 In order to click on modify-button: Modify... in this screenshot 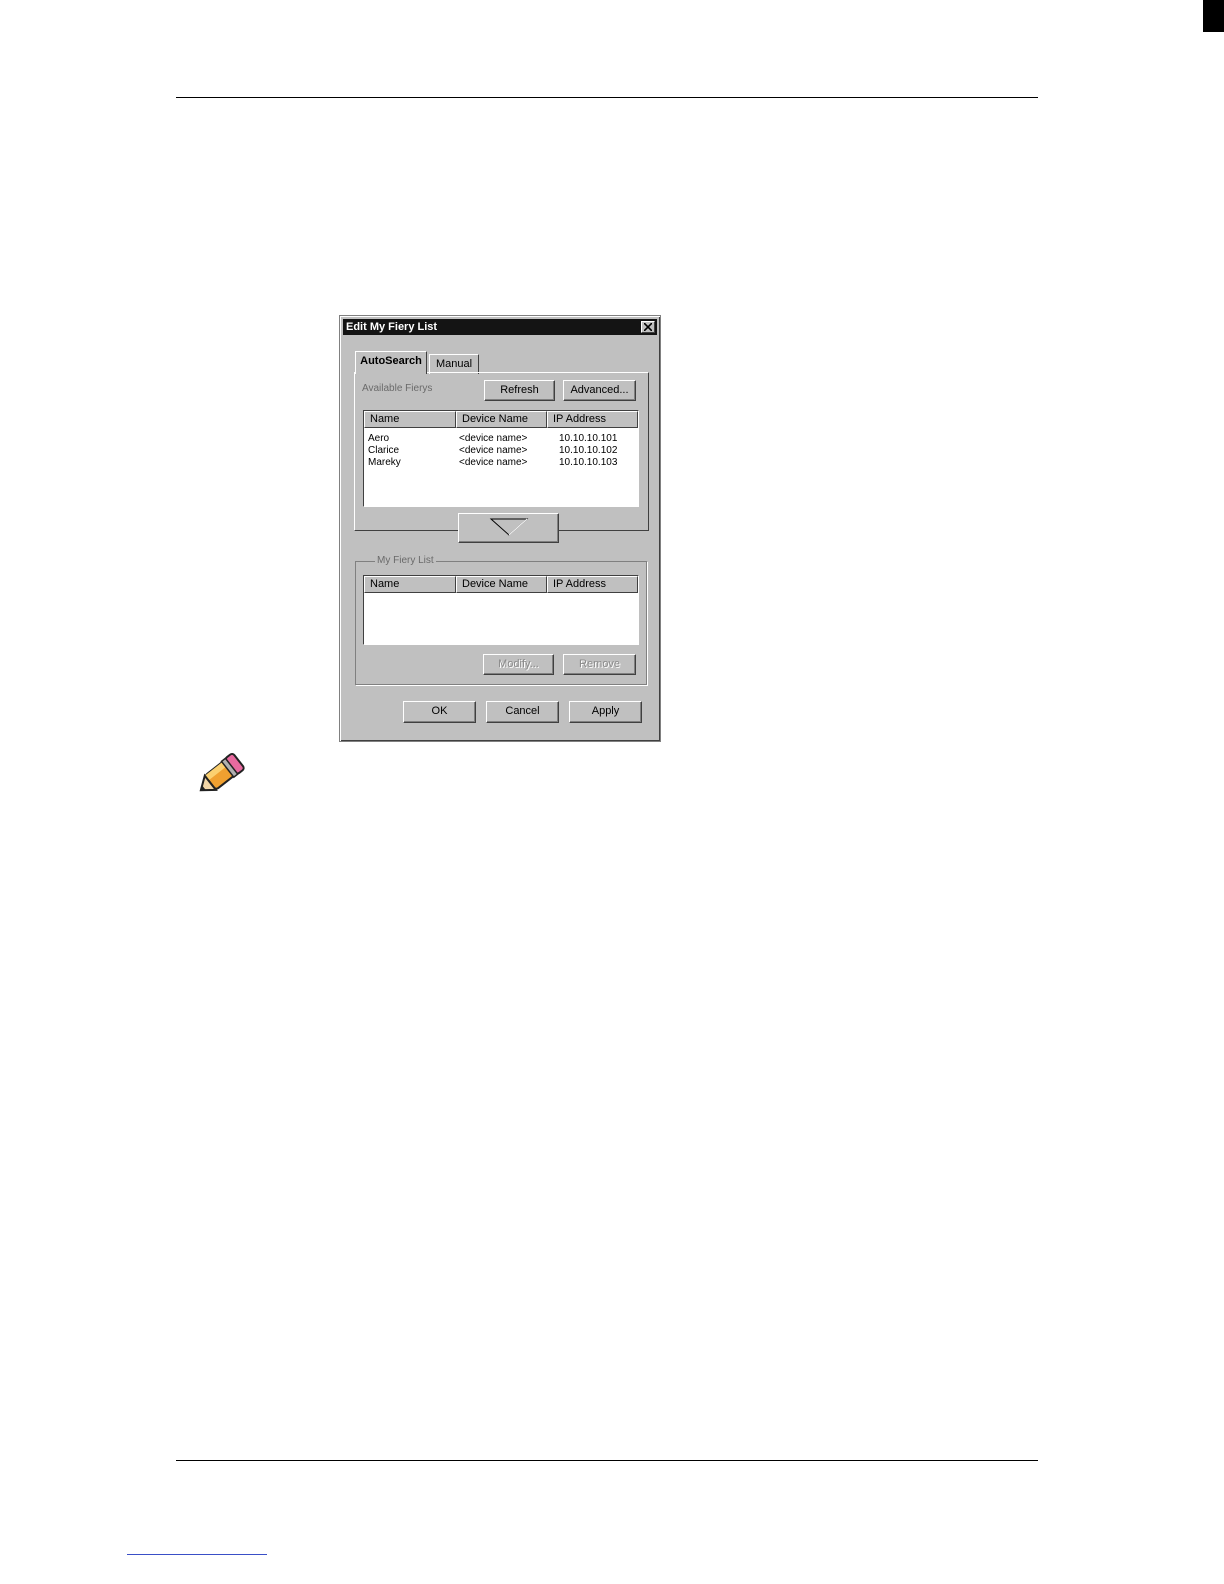, I will do `click(518, 664)`.